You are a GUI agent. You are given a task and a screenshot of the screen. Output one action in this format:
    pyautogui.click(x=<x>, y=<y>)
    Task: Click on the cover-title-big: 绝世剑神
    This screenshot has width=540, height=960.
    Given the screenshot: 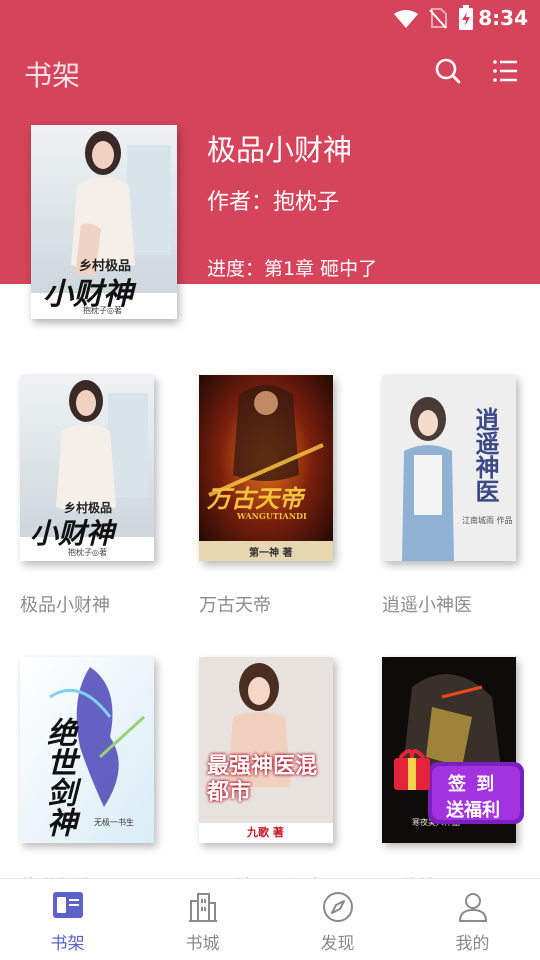 What is the action you would take?
    pyautogui.click(x=58, y=777)
    